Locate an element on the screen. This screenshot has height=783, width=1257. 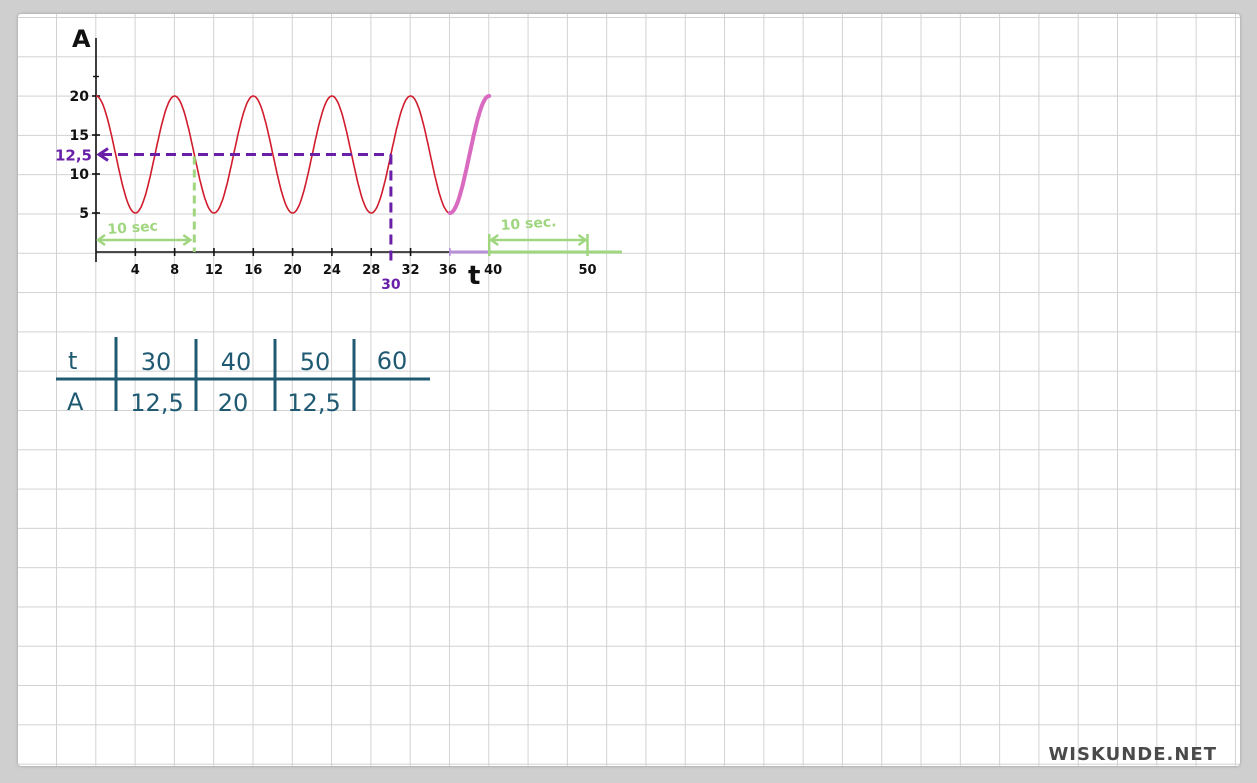
y-tick-label: 20 is located at coordinates (80, 97).